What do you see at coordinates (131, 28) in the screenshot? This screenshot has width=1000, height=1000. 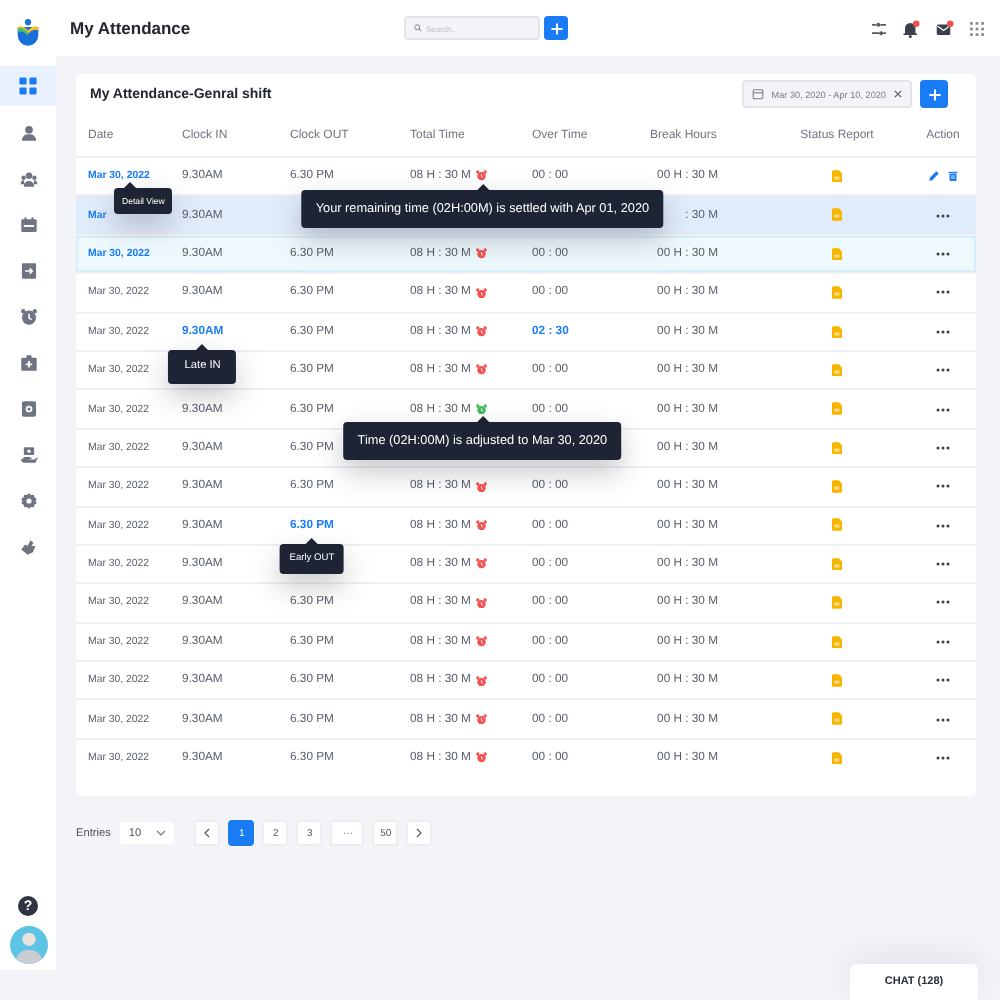 I see `page-title: My Attendance` at bounding box center [131, 28].